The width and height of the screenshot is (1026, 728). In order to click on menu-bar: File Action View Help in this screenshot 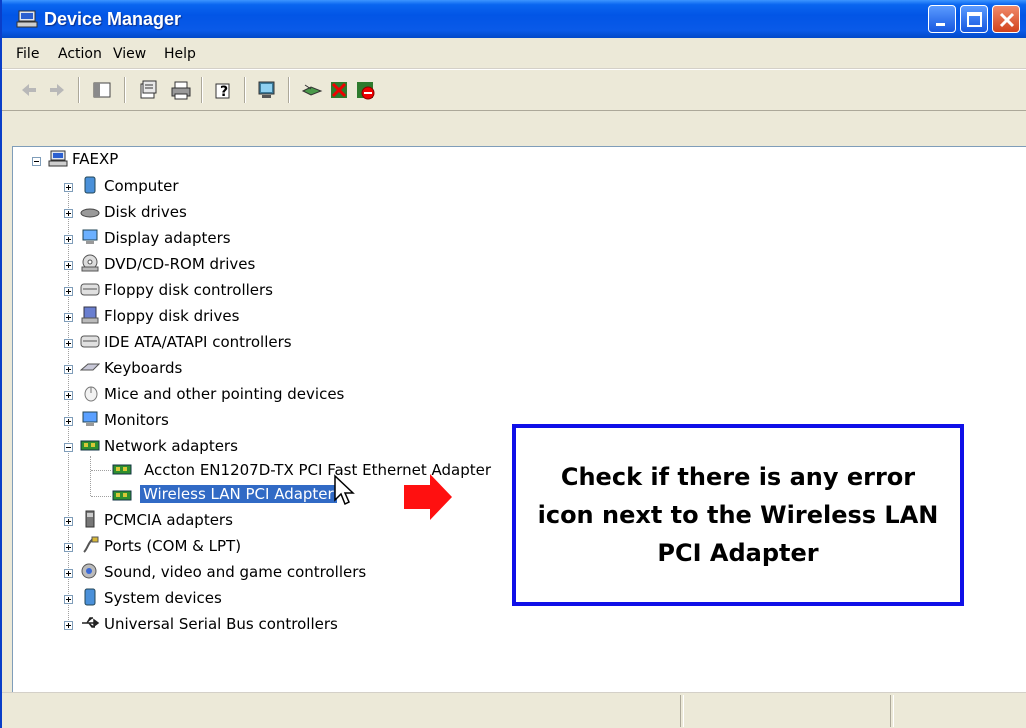, I will do `click(514, 53)`.